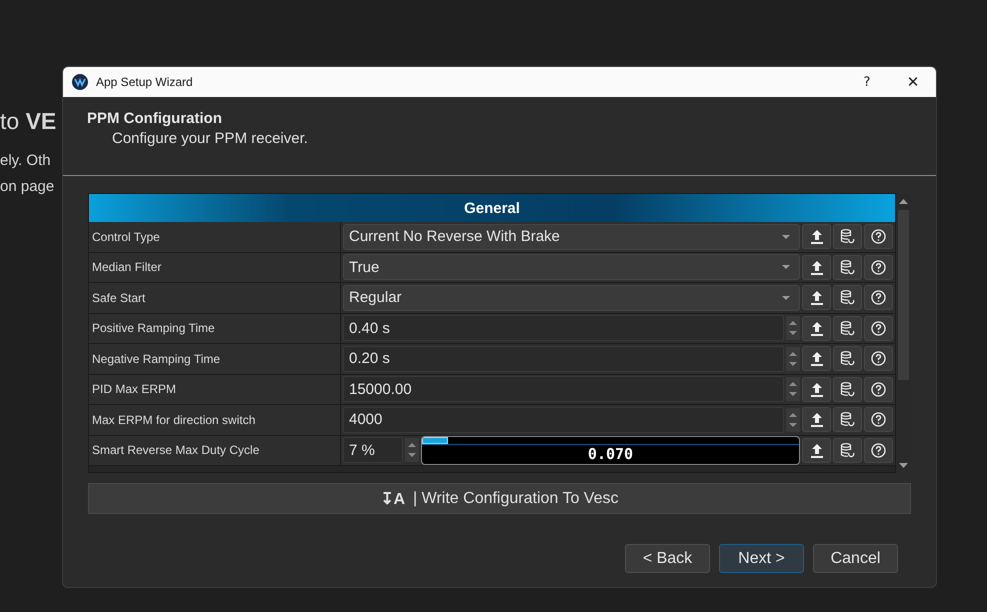 The image size is (987, 612). I want to click on dialog-button: Cancel, so click(855, 558).